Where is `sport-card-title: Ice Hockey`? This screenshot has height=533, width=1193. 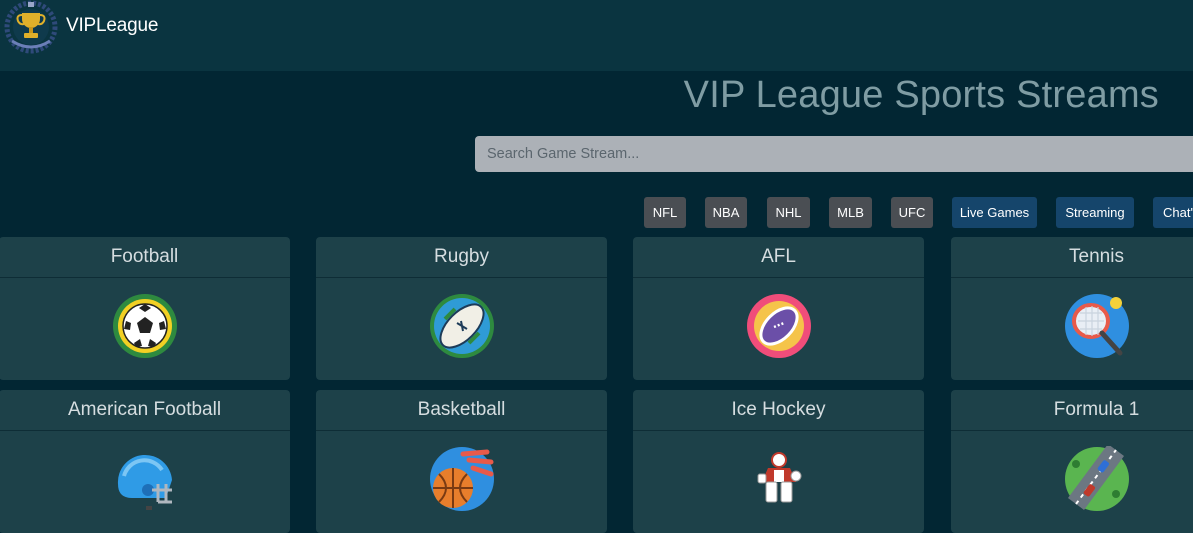 sport-card-title: Ice Hockey is located at coordinates (778, 410).